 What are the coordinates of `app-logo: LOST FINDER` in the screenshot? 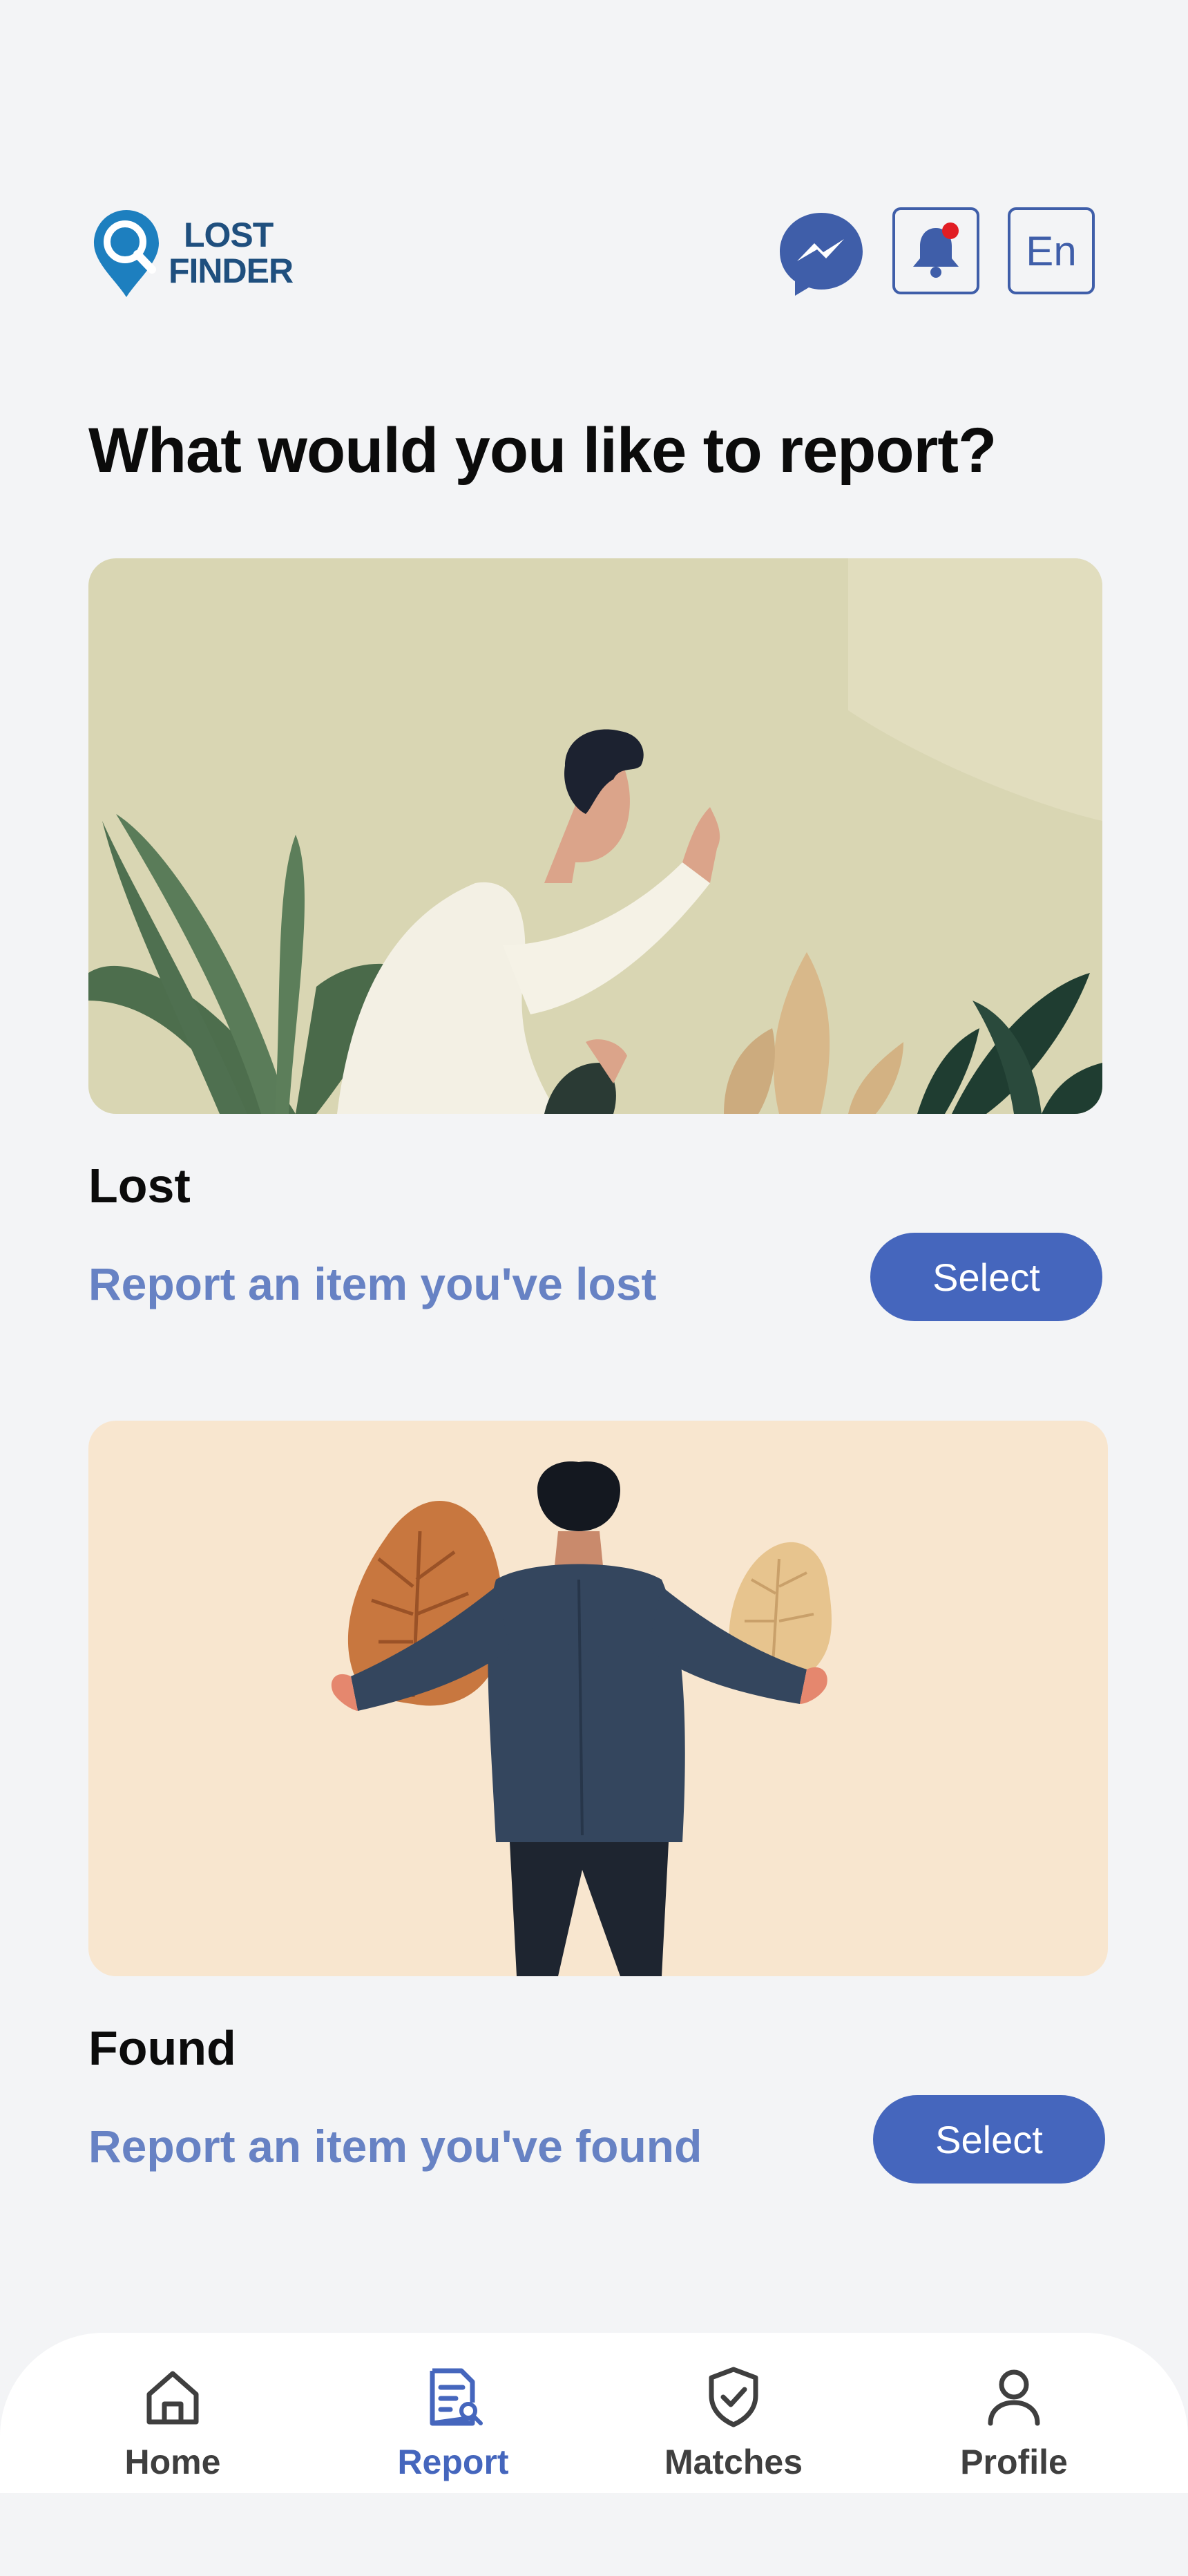 It's located at (202, 253).